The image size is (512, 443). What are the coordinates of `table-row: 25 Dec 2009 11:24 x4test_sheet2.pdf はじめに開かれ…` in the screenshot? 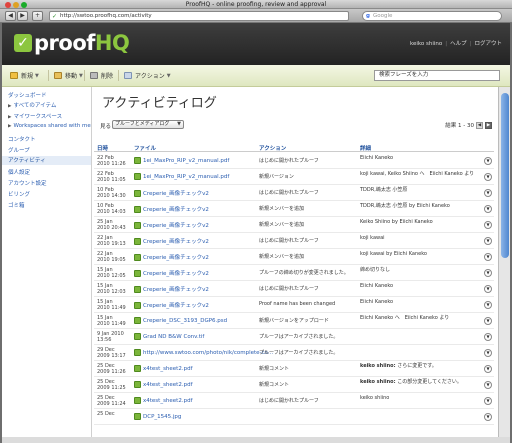 It's located at (294, 401).